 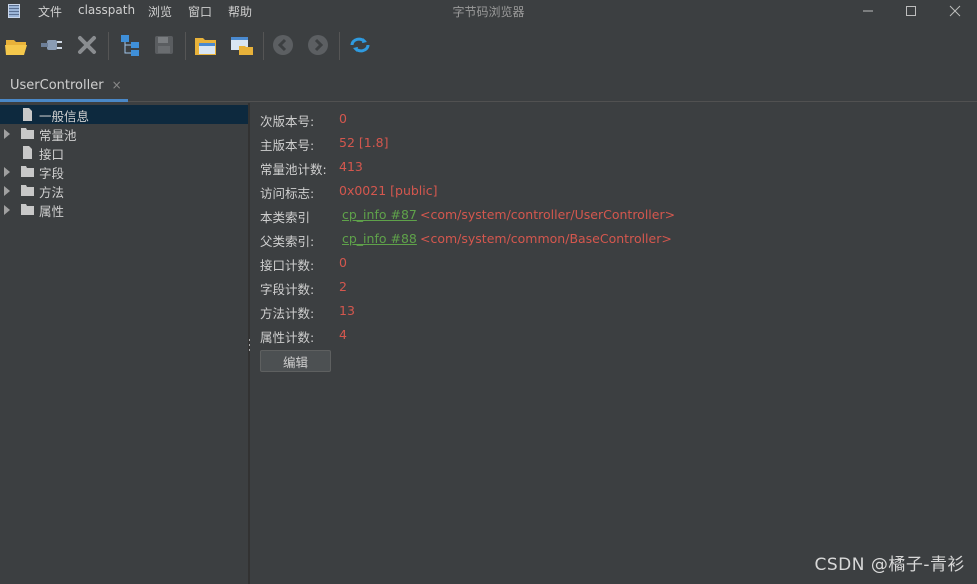 I want to click on menu-window: 窗口, so click(x=200, y=11).